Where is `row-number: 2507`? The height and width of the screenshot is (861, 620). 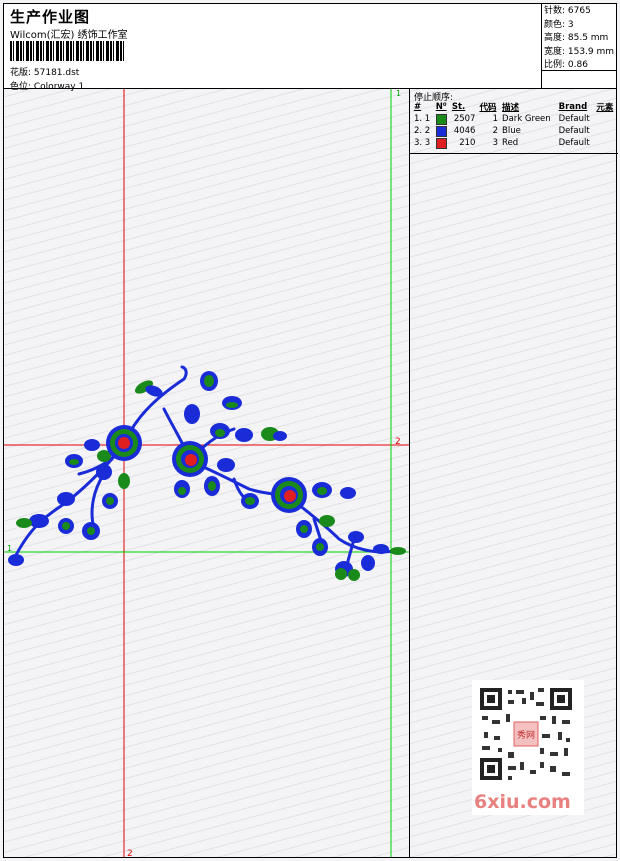 row-number: 2507 is located at coordinates (464, 119).